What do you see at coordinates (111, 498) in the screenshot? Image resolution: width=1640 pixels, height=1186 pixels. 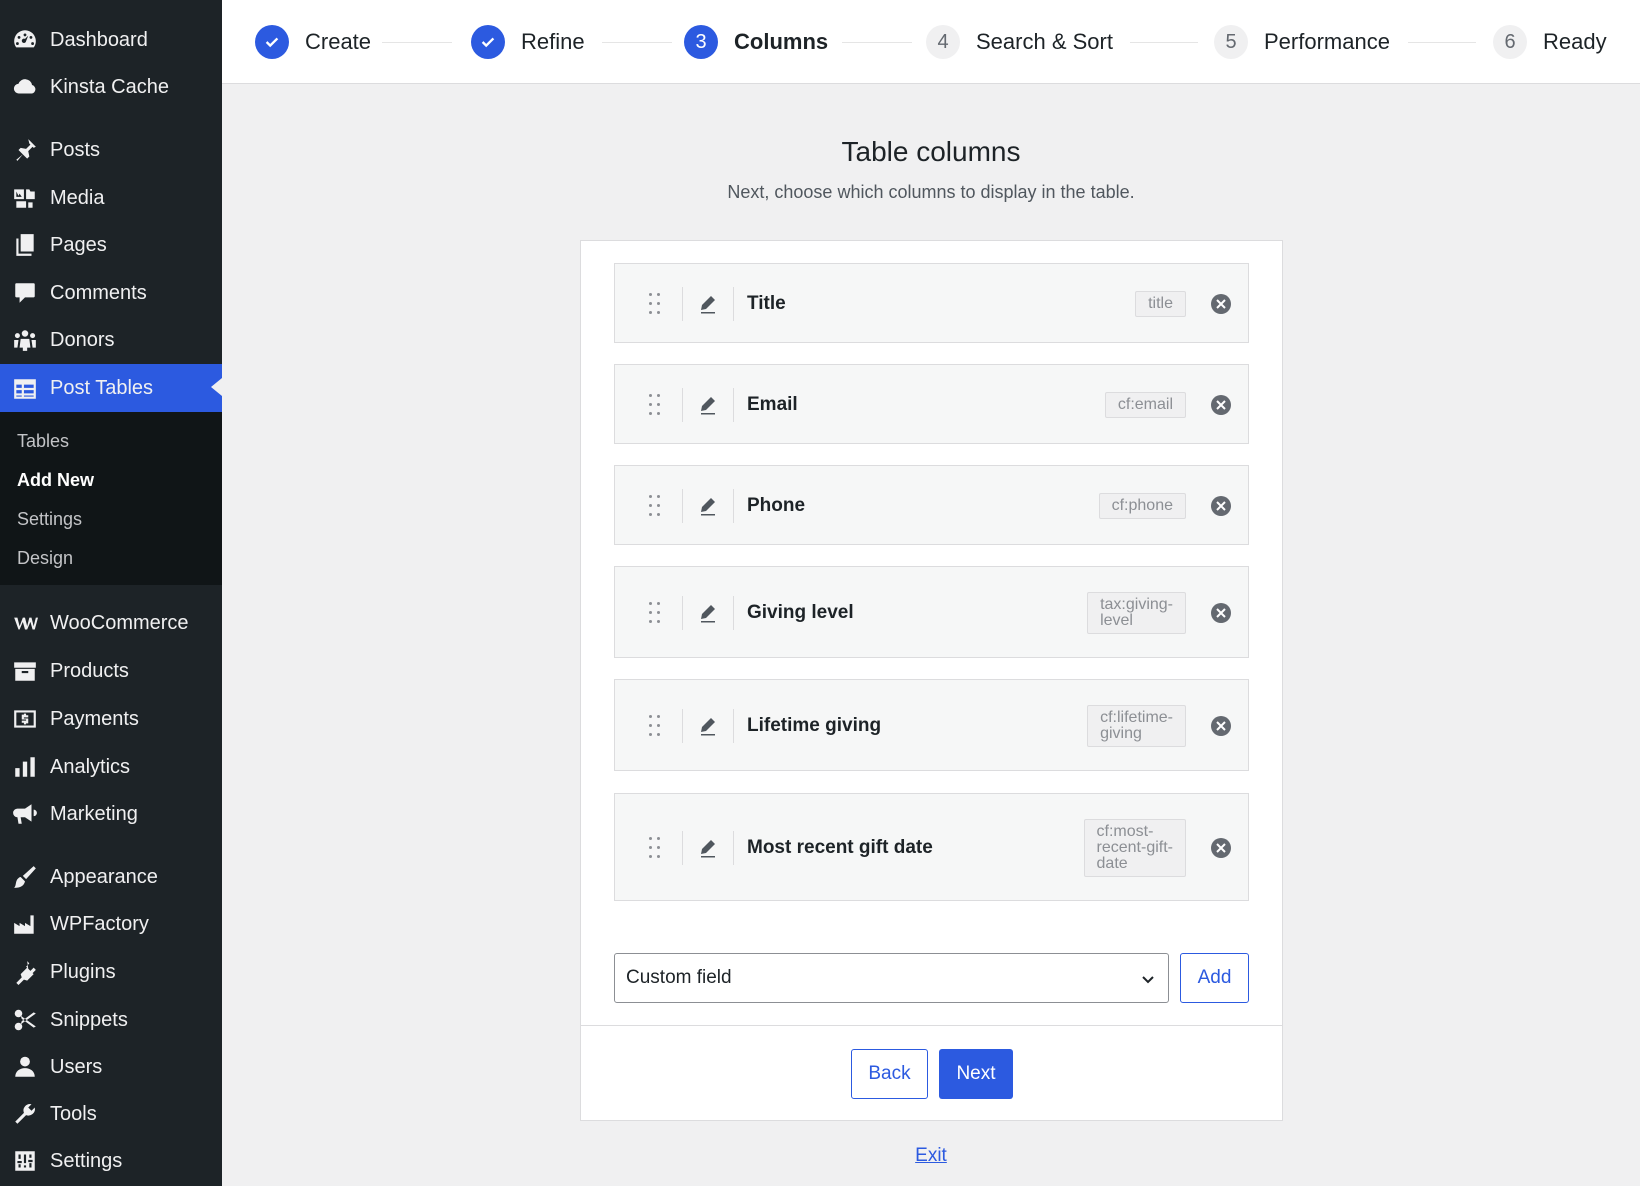 I see `post-tables-submenu: Tables Add New Settings Design` at bounding box center [111, 498].